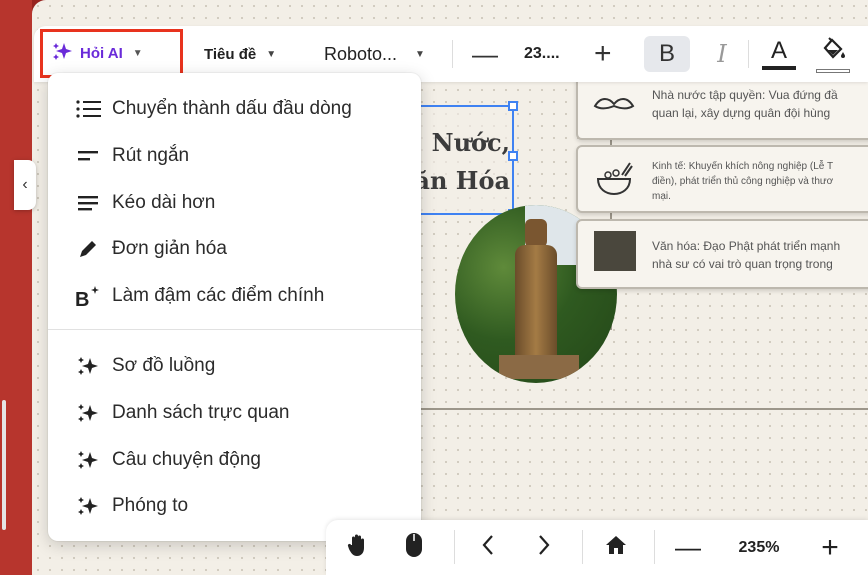 This screenshot has height=575, width=868. I want to click on menu-item-simplify: Đơn giản hóa, so click(234, 249).